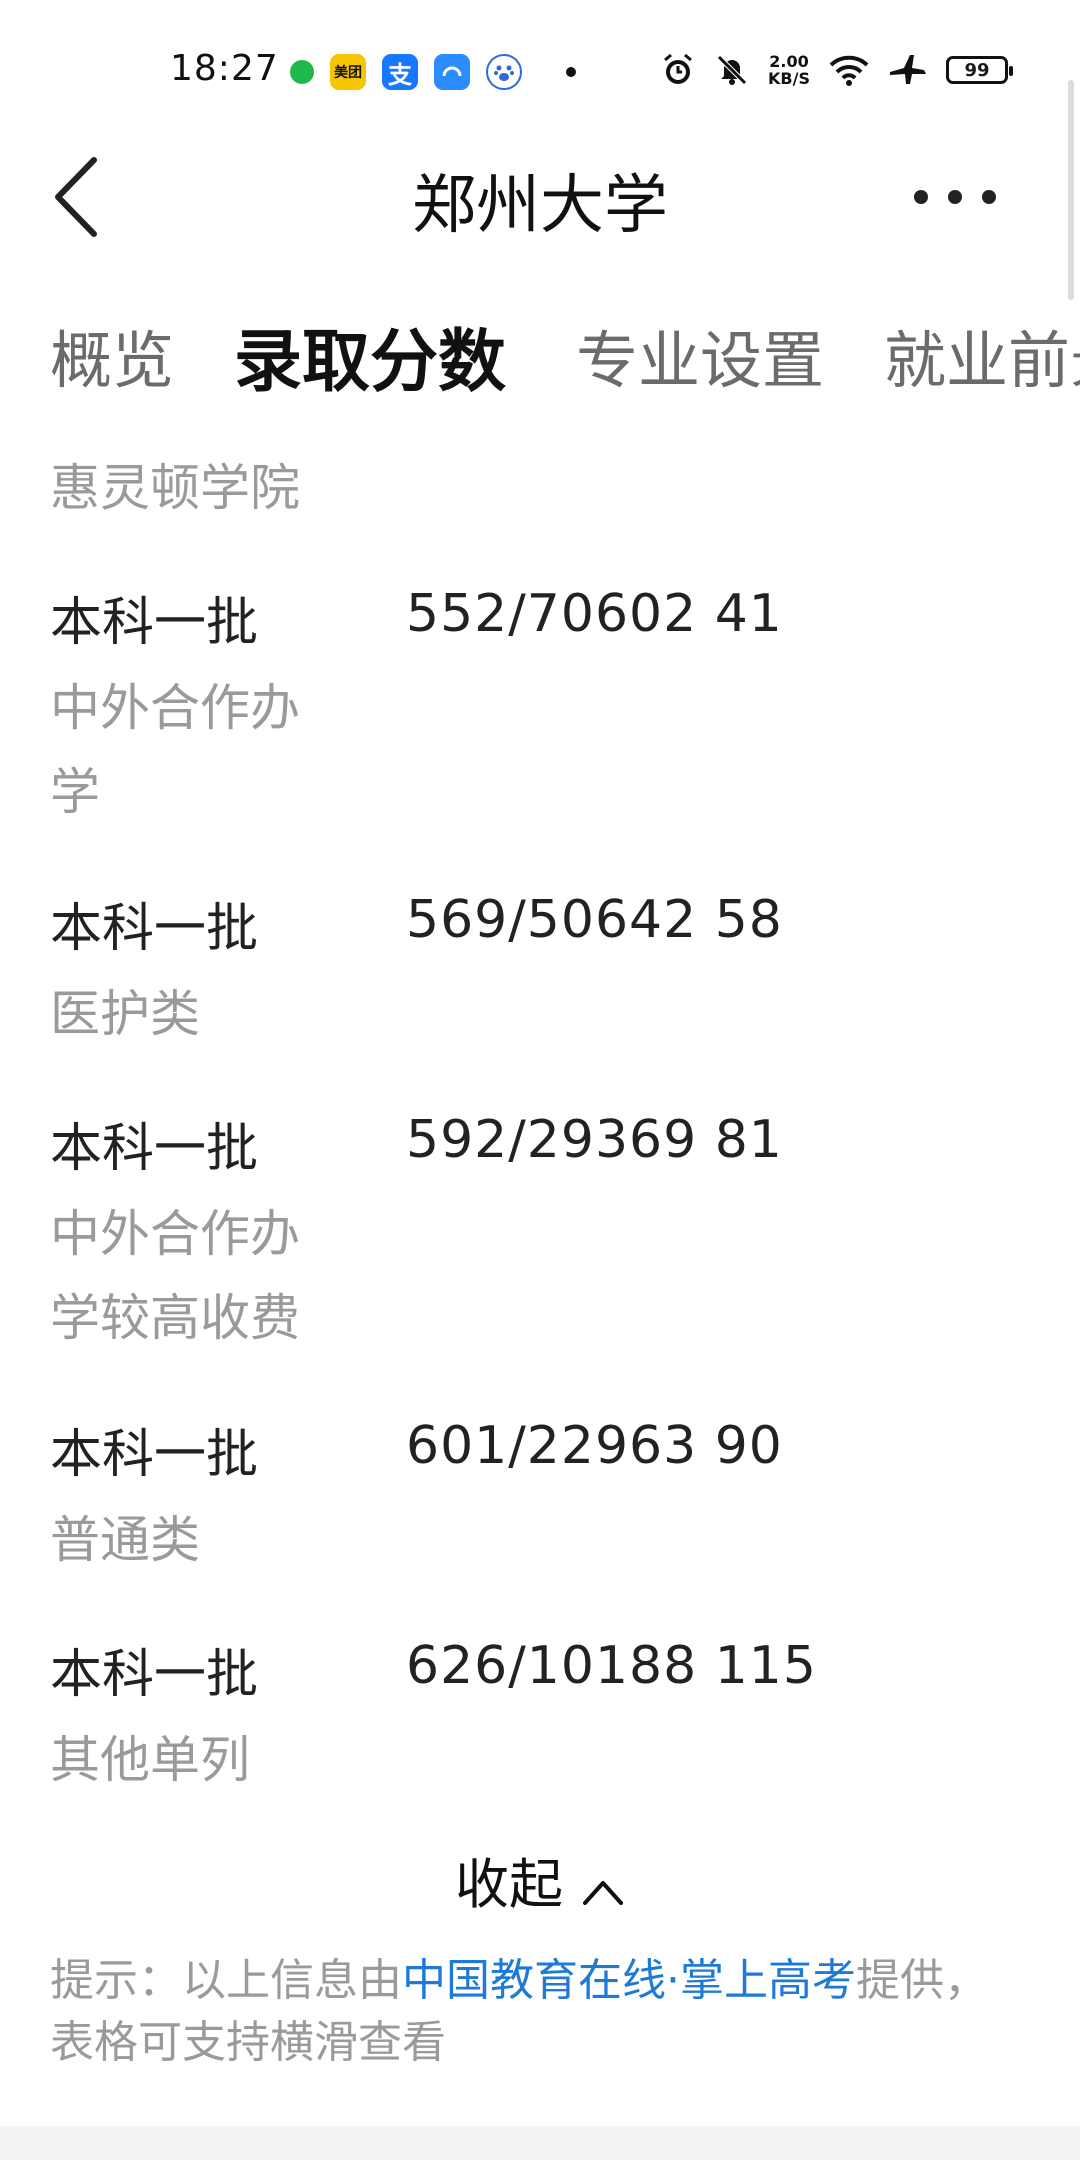  I want to click on category-label-partial: 惠灵顿学院, so click(175, 488).